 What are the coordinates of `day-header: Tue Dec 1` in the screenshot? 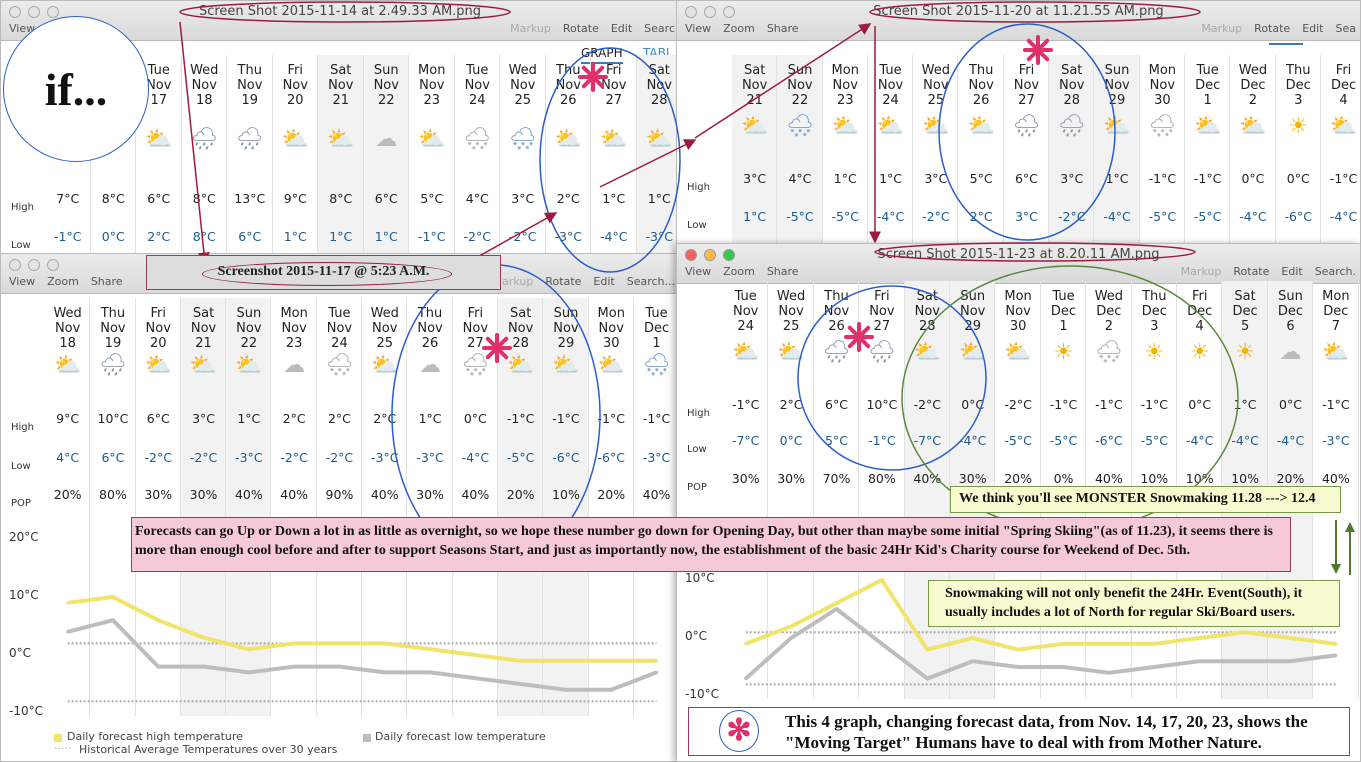 It's located at (1207, 85).